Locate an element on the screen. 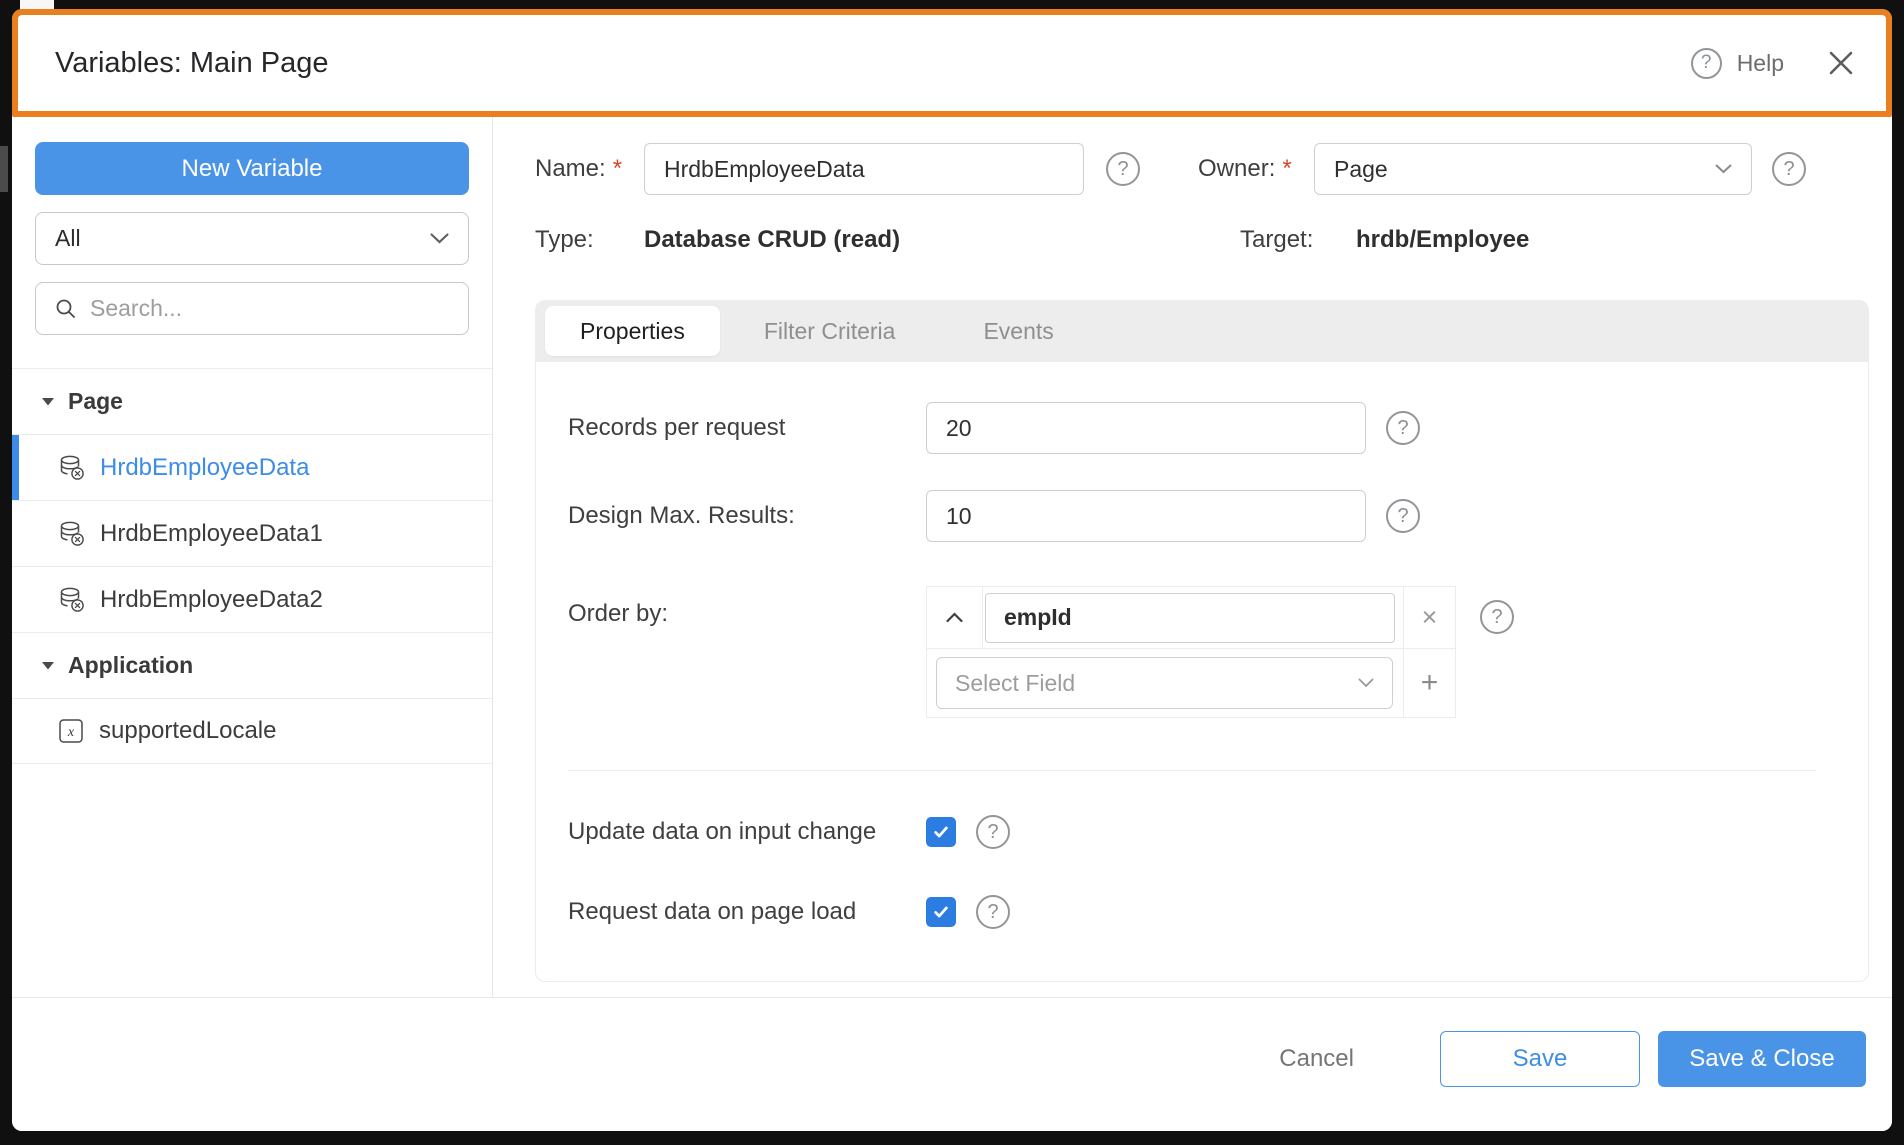  new-variable-button: New Variable is located at coordinates (252, 168).